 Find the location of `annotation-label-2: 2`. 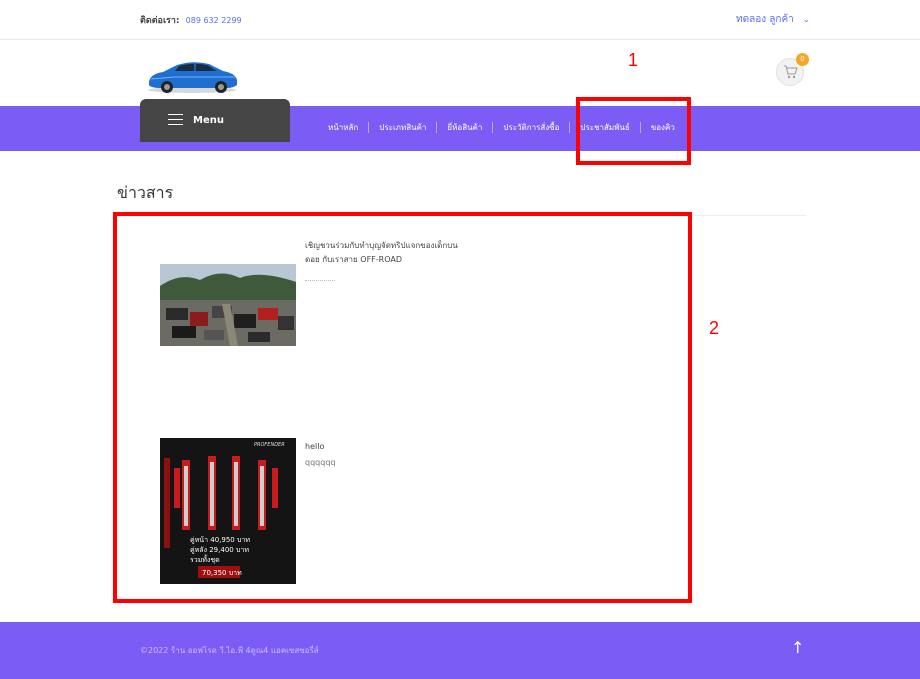

annotation-label-2: 2 is located at coordinates (714, 328).